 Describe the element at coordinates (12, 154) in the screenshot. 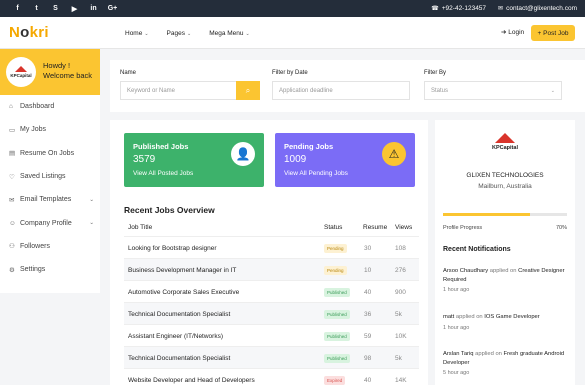

I see `document-icon: ▤` at that location.